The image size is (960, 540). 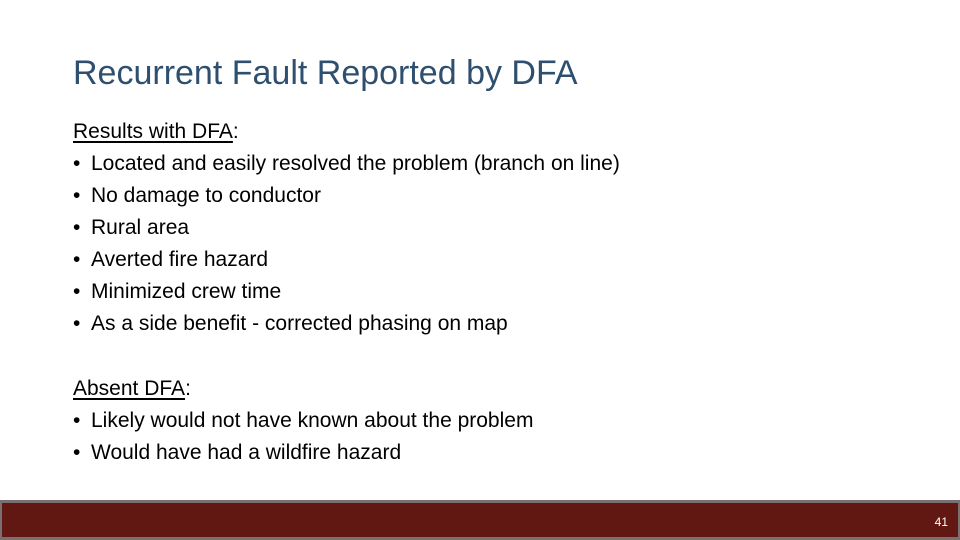 I want to click on section-heading: Absent DFA:, so click(x=132, y=388).